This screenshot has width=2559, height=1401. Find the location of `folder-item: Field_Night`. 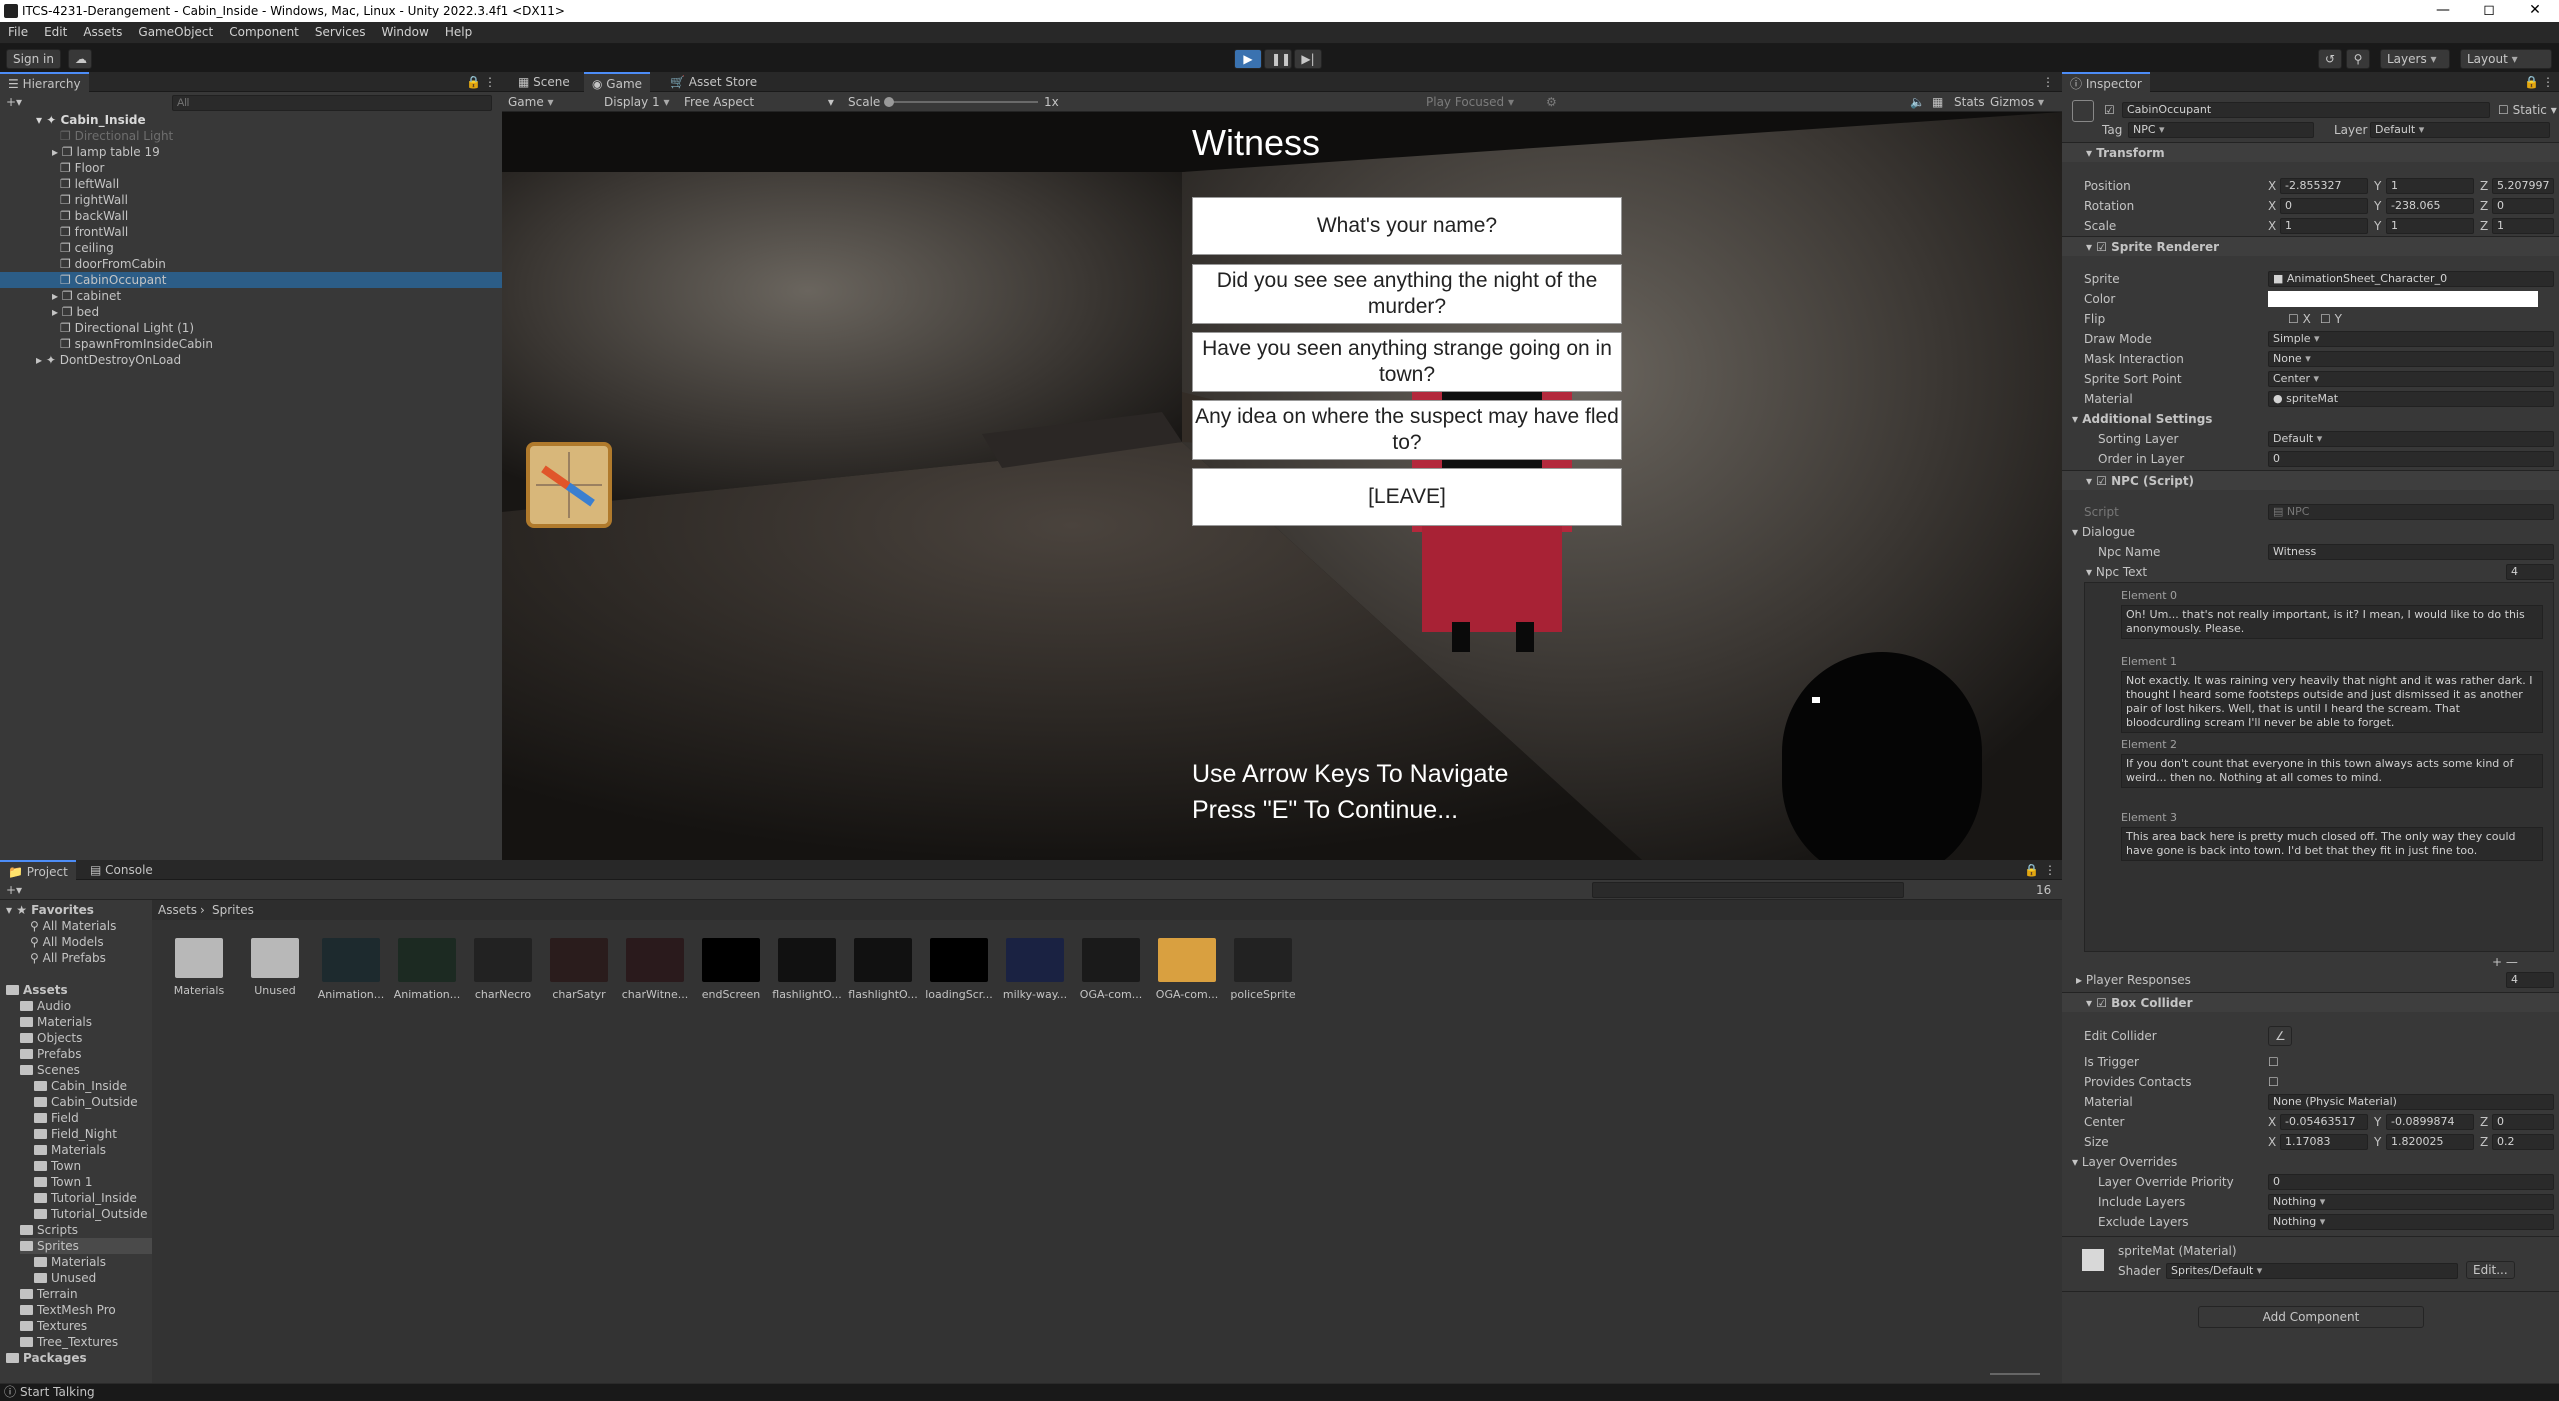

folder-item: Field_Night is located at coordinates (75, 1134).